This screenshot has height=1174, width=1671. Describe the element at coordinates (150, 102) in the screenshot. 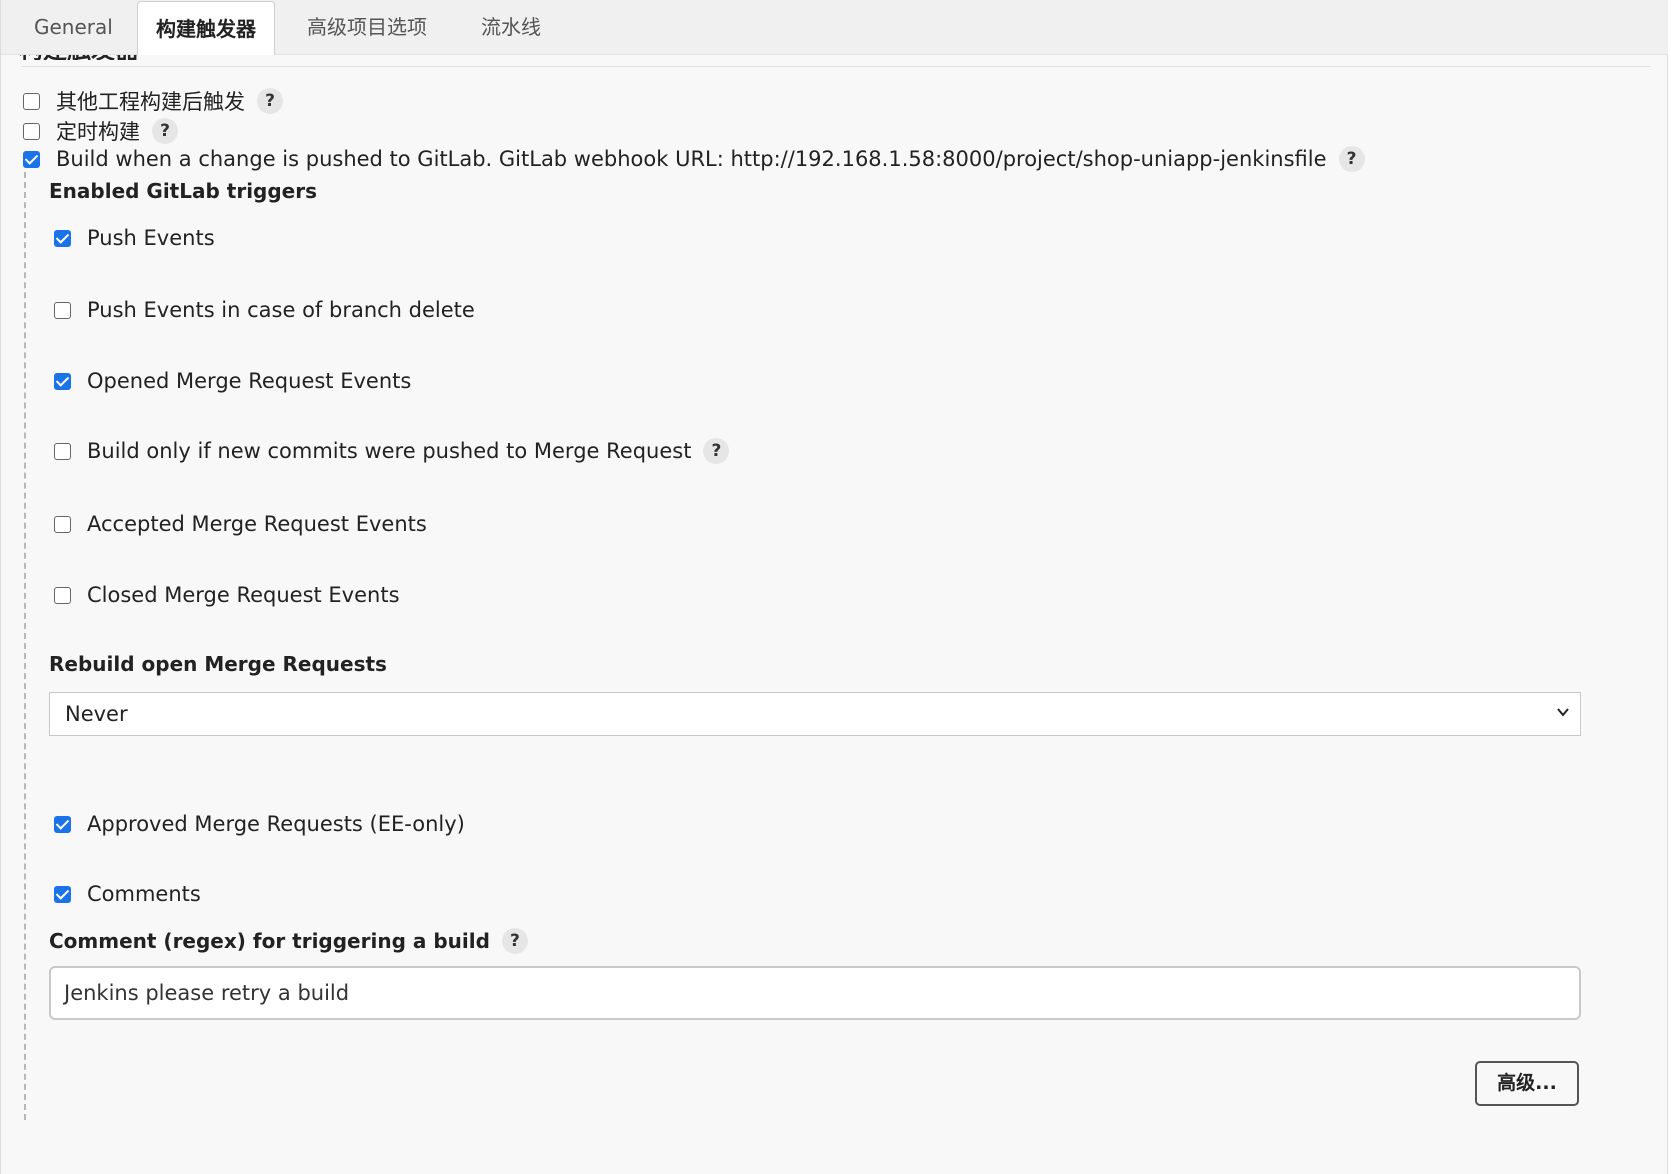

I see `trigger-other-project-label: 其他工程构建后触发` at that location.